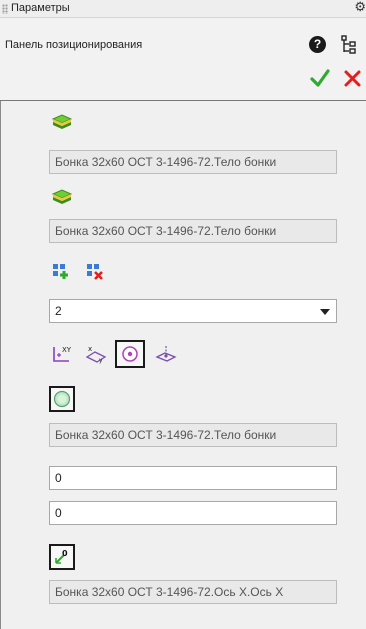  I want to click on plane-xy-icon: x y, so click(96, 354).